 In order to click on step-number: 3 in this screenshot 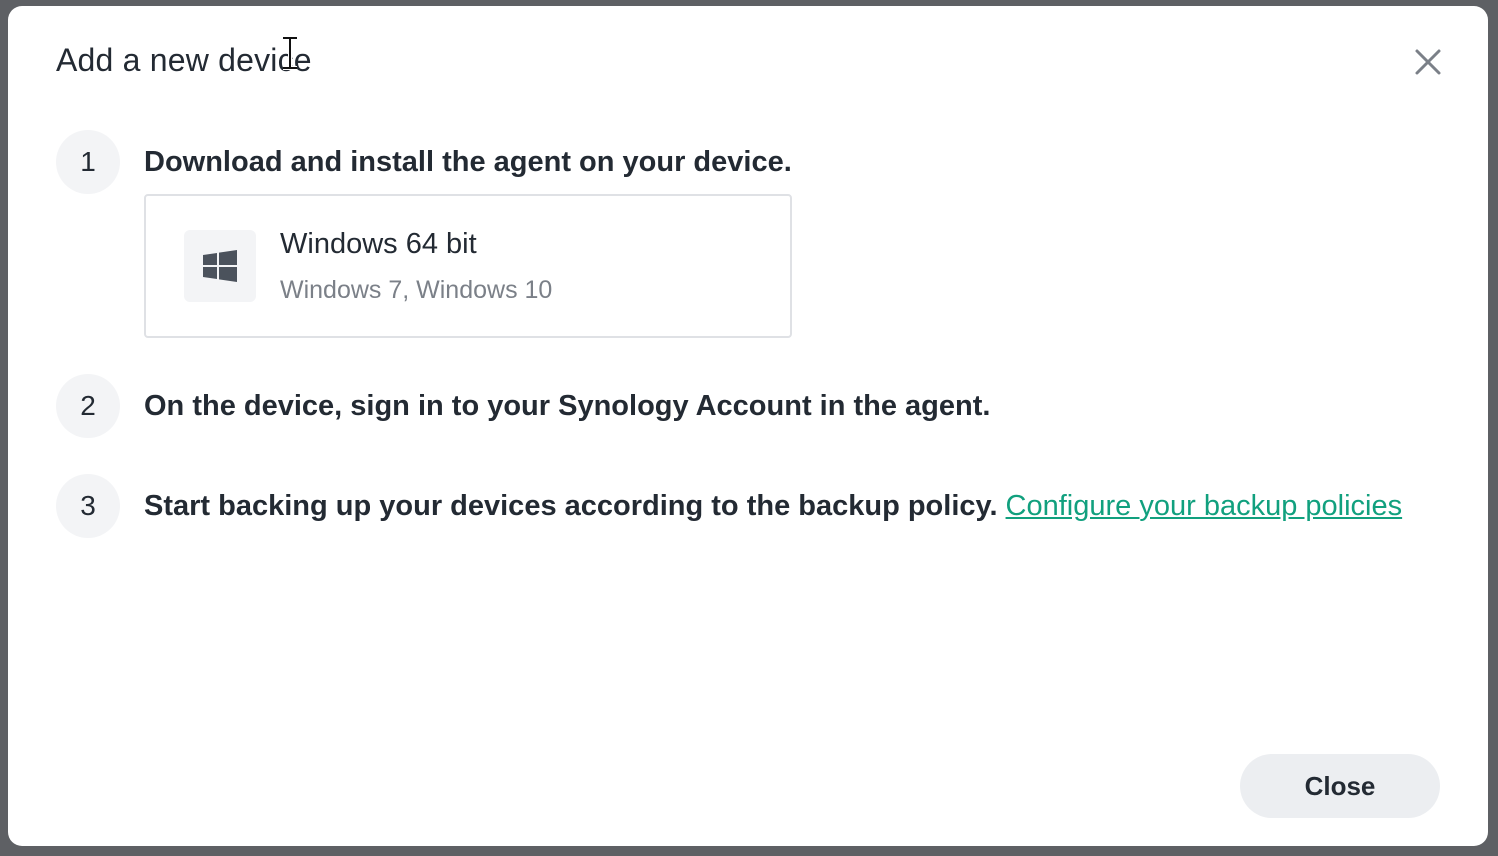, I will do `click(88, 506)`.